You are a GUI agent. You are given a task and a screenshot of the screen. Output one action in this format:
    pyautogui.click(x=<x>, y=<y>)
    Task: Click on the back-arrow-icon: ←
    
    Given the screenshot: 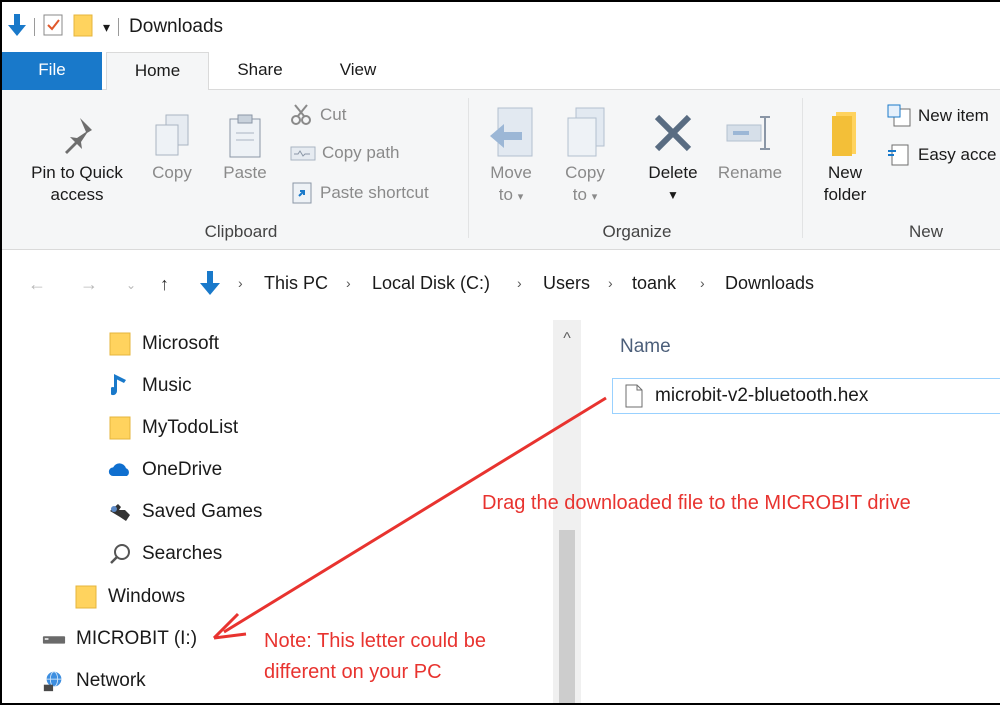 What is the action you would take?
    pyautogui.click(x=37, y=284)
    